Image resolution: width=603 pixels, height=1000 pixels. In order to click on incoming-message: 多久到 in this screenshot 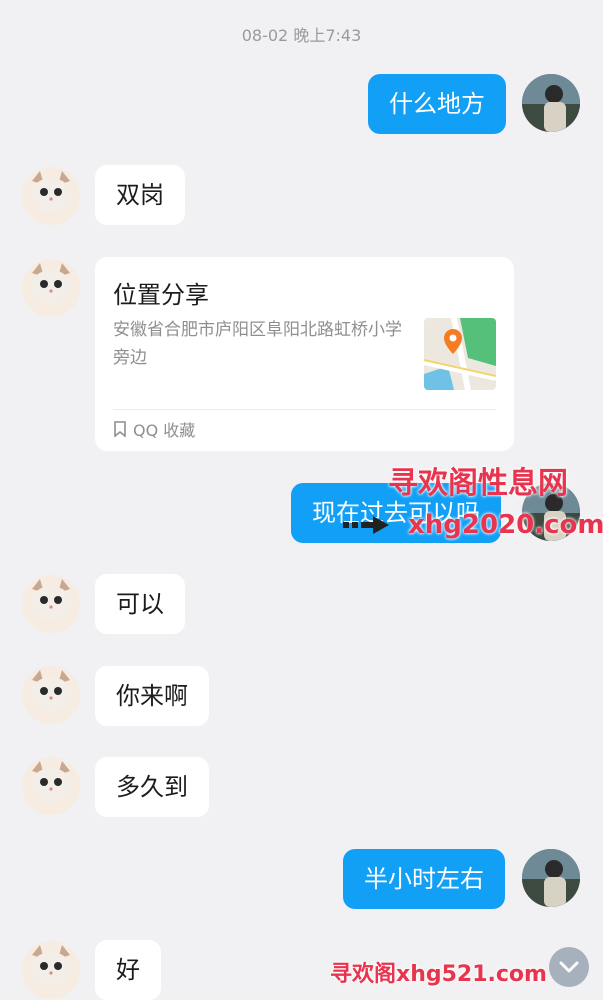, I will do `click(152, 787)`.